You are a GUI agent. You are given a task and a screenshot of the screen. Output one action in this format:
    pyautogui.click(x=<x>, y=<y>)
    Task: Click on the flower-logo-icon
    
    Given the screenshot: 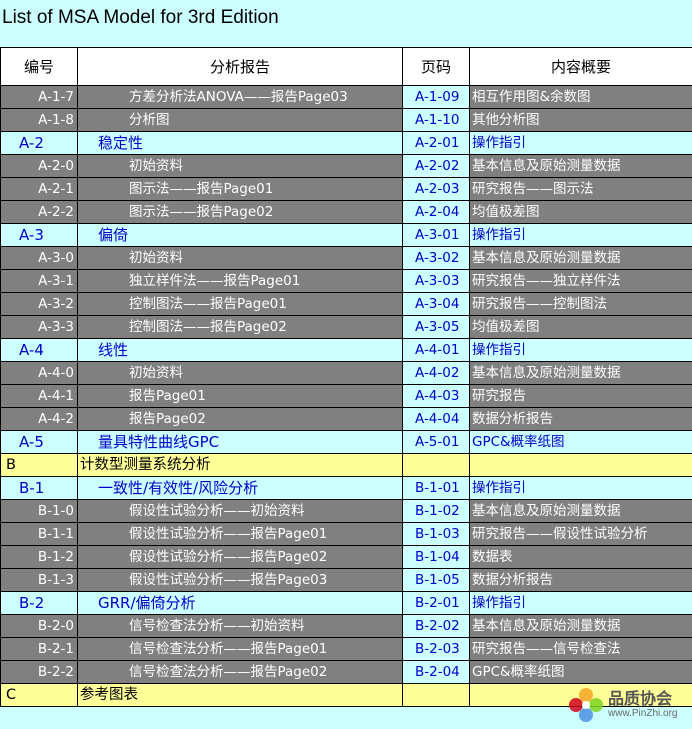 What is the action you would take?
    pyautogui.click(x=586, y=705)
    